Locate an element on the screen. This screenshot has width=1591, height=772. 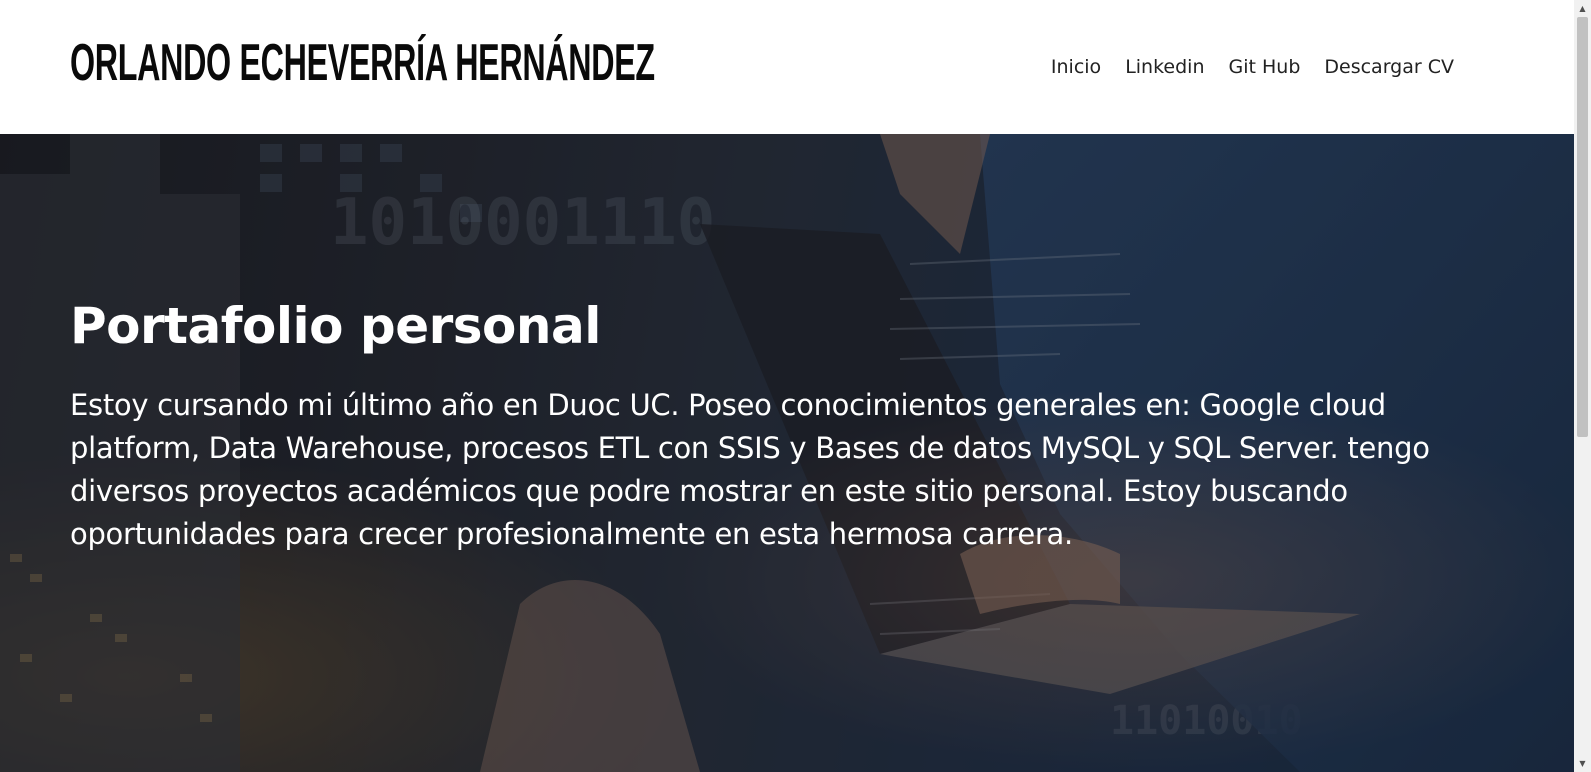
scroll-down-arrow-icon: ▼ is located at coordinates (1582, 763).